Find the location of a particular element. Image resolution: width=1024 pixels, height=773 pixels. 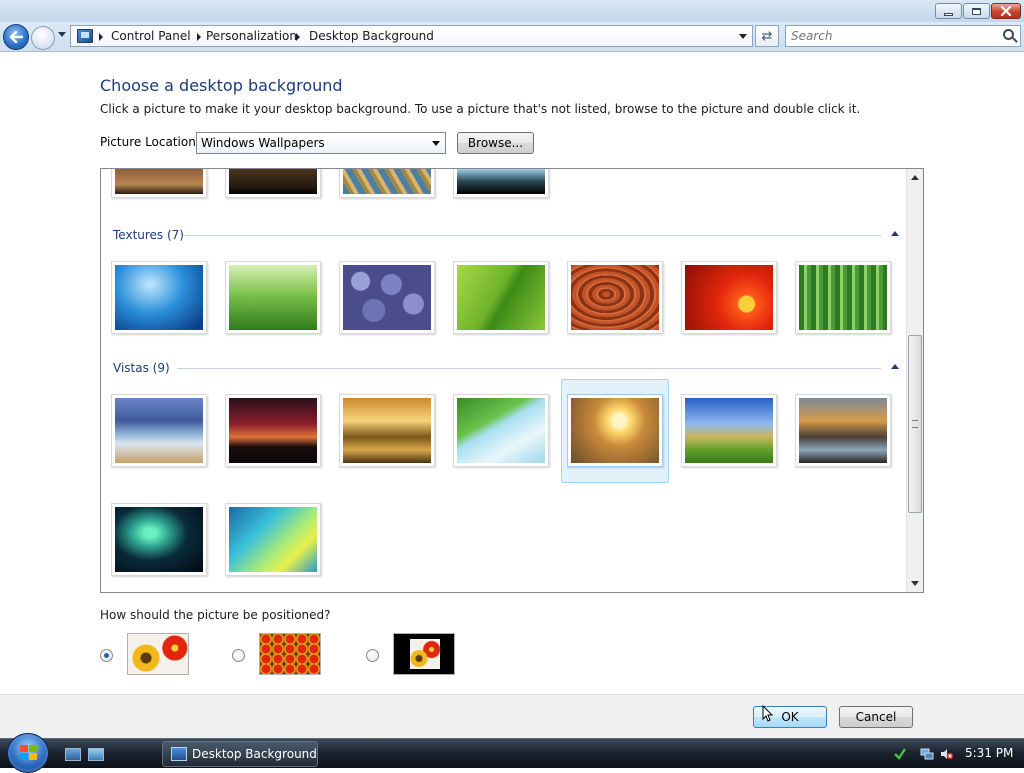

position-center-icon is located at coordinates (424, 654).